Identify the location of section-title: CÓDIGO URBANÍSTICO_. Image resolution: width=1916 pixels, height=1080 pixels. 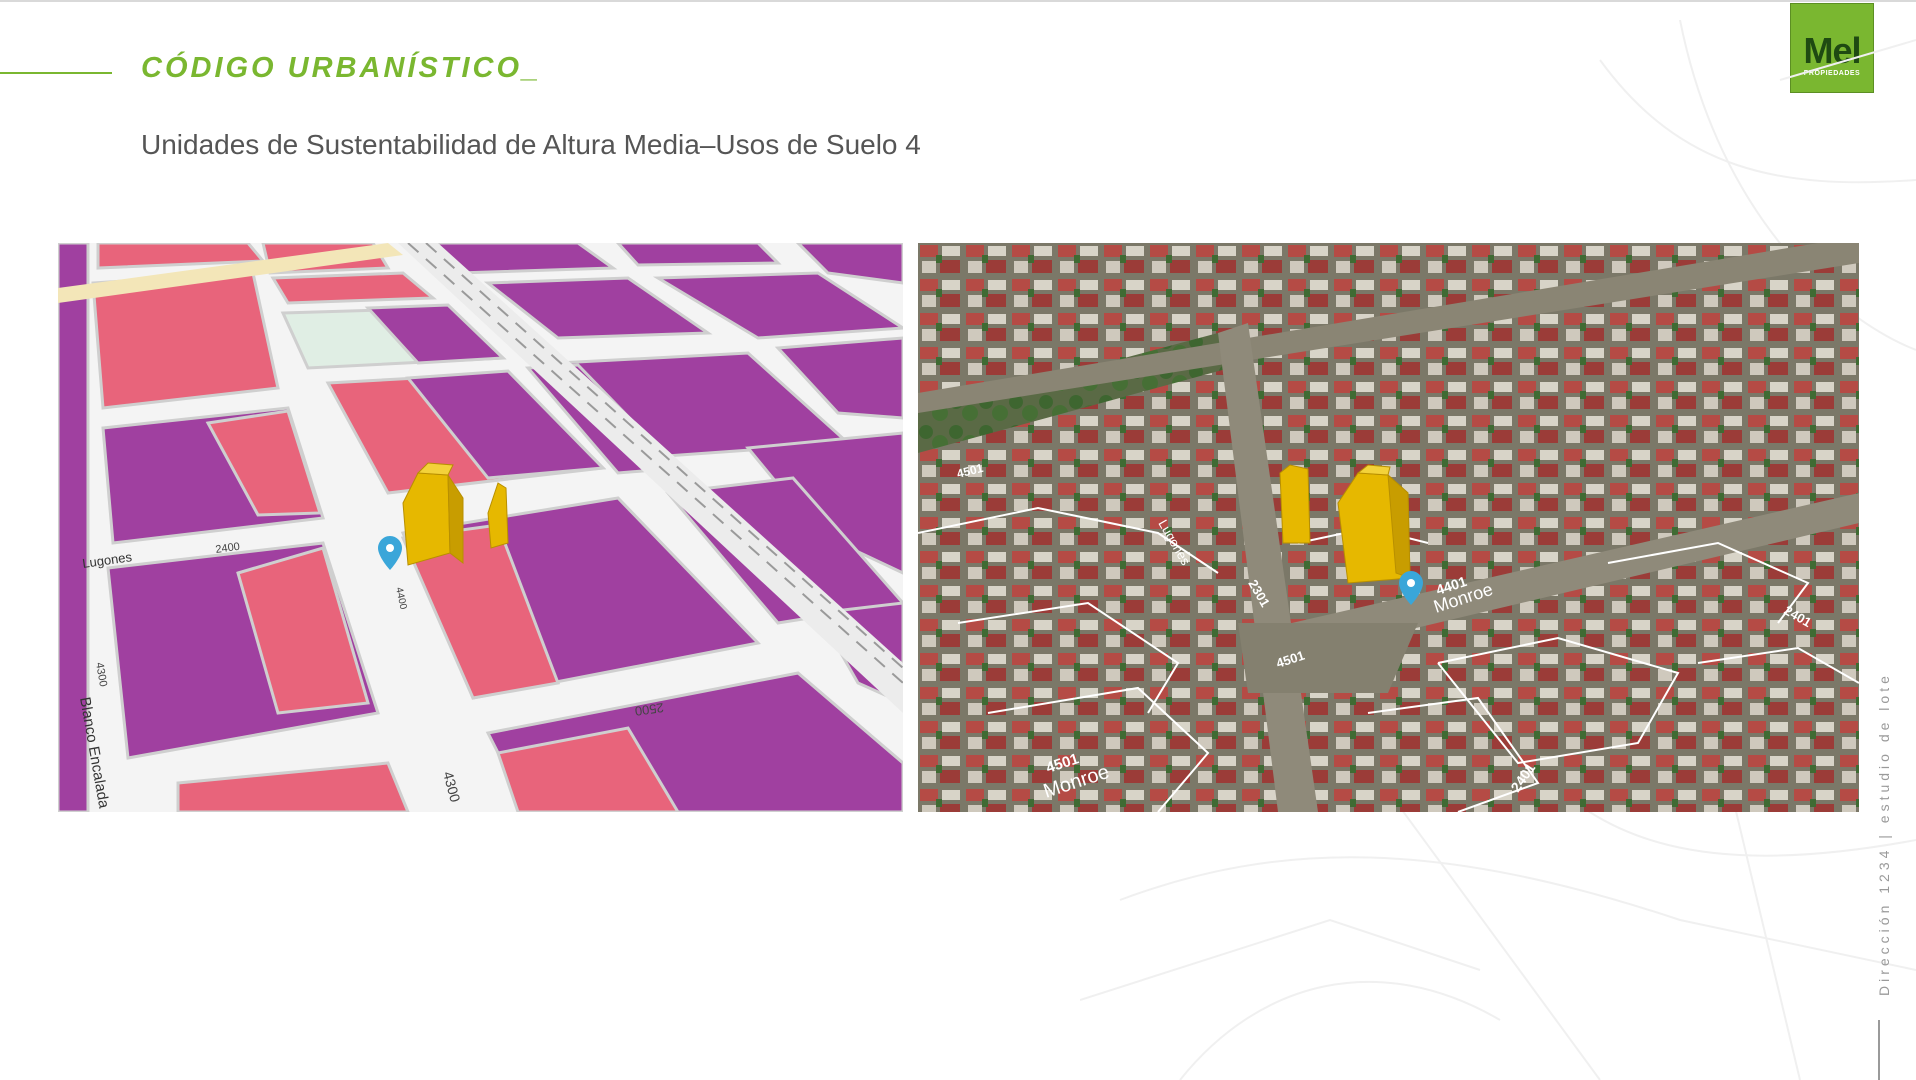
(341, 68).